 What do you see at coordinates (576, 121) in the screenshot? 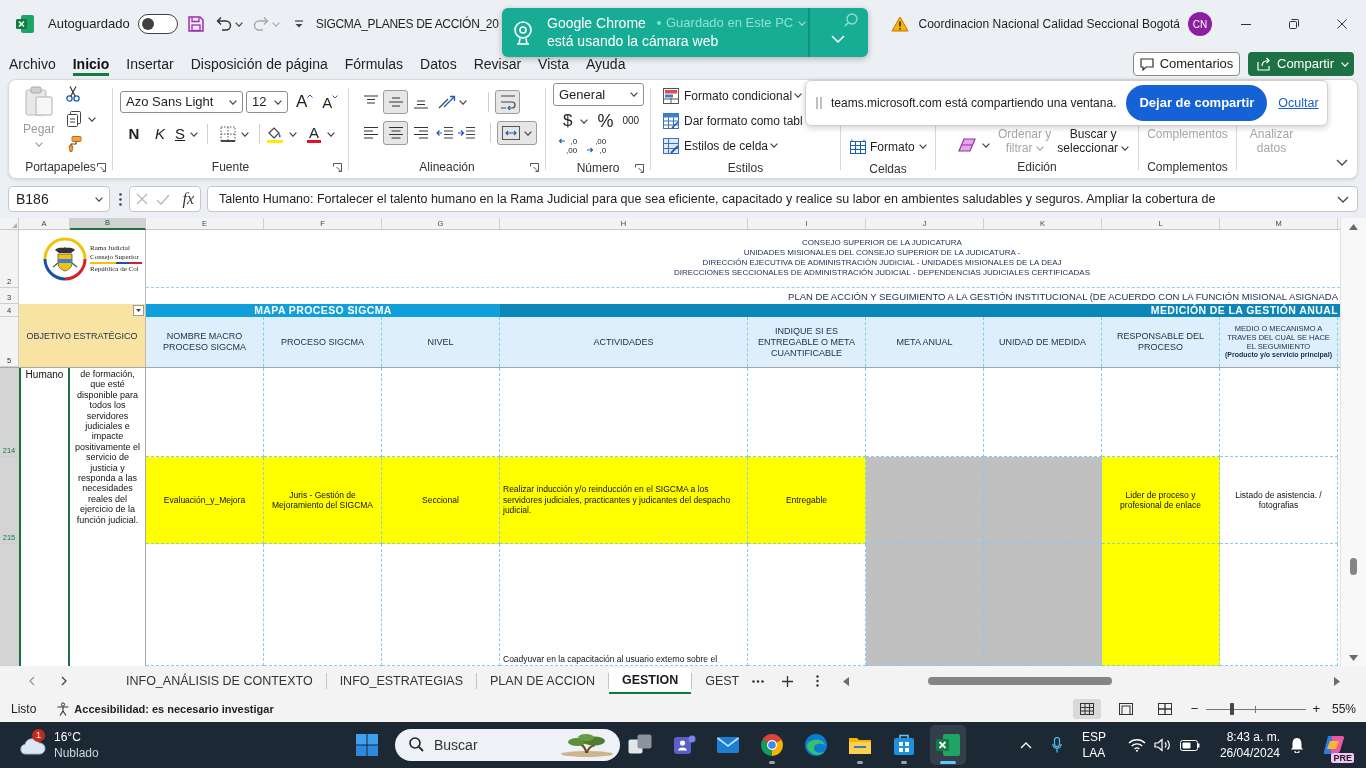
I see `currency-button: $` at bounding box center [576, 121].